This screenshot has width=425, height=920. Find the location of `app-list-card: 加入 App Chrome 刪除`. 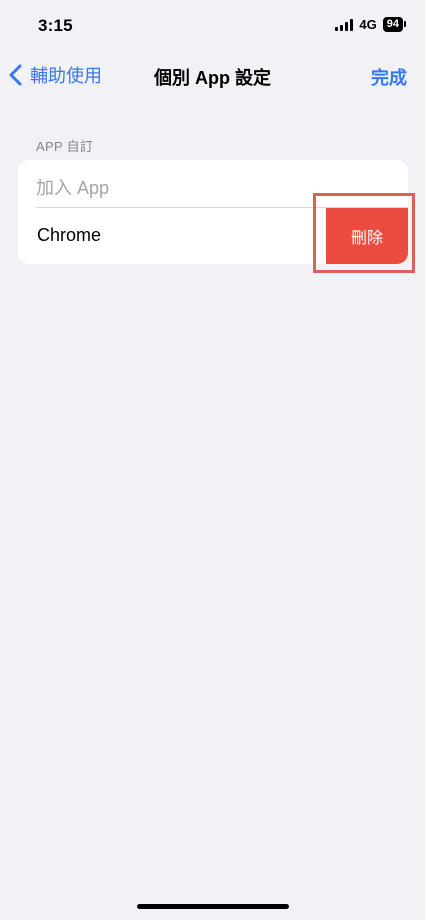

app-list-card: 加入 App Chrome 刪除 is located at coordinates (213, 212).